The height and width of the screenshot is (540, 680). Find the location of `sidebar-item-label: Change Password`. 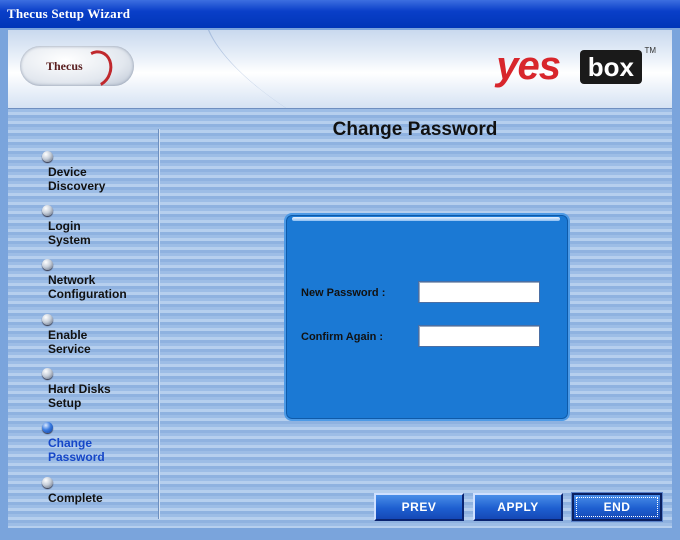

sidebar-item-label: Change Password is located at coordinates (76, 450).